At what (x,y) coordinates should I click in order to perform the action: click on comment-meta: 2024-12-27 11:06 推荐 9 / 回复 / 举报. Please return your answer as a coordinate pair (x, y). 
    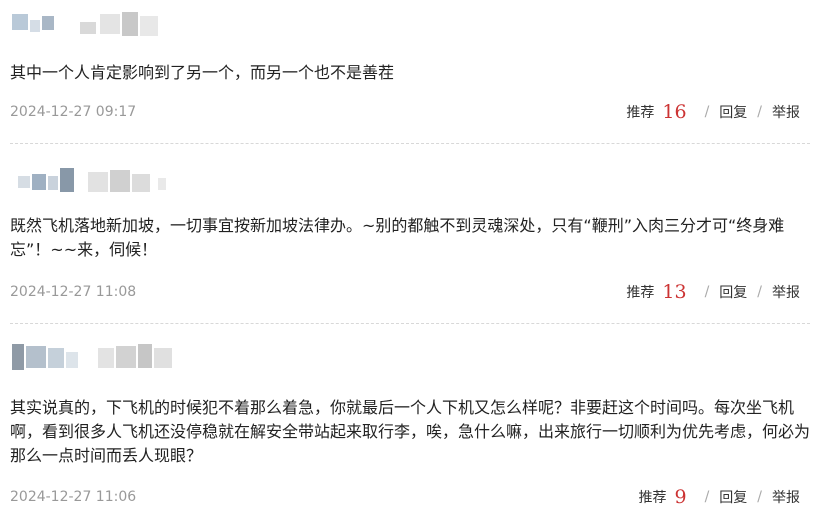
    Looking at the image, I should click on (405, 498).